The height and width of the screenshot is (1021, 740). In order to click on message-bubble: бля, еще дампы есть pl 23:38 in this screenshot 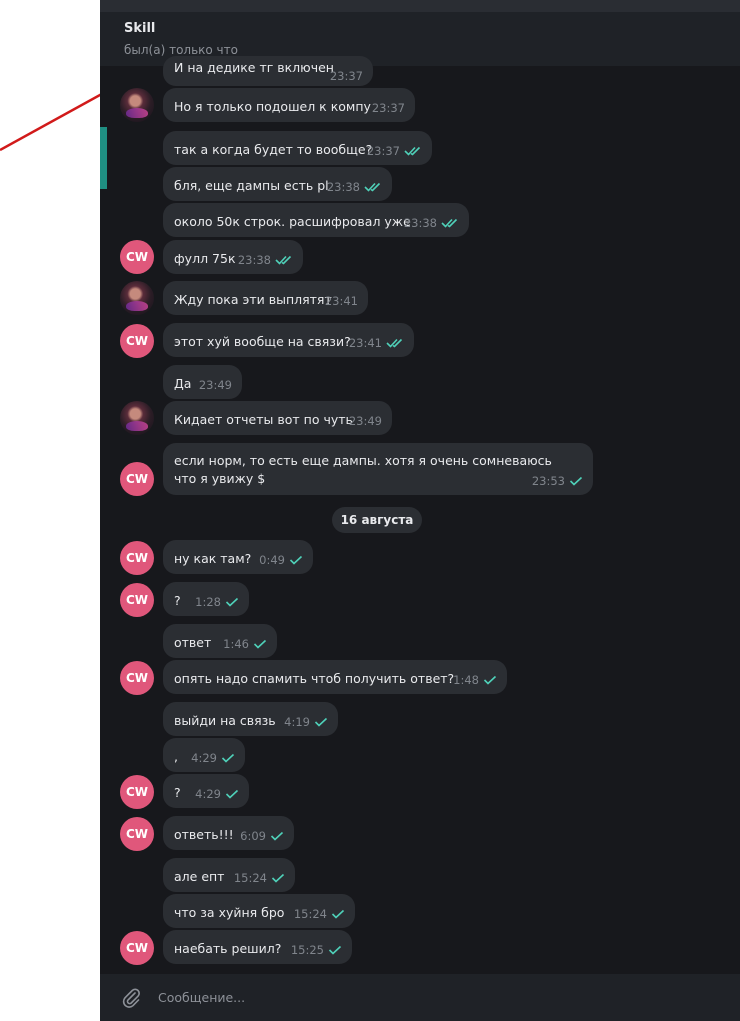, I will do `click(277, 184)`.